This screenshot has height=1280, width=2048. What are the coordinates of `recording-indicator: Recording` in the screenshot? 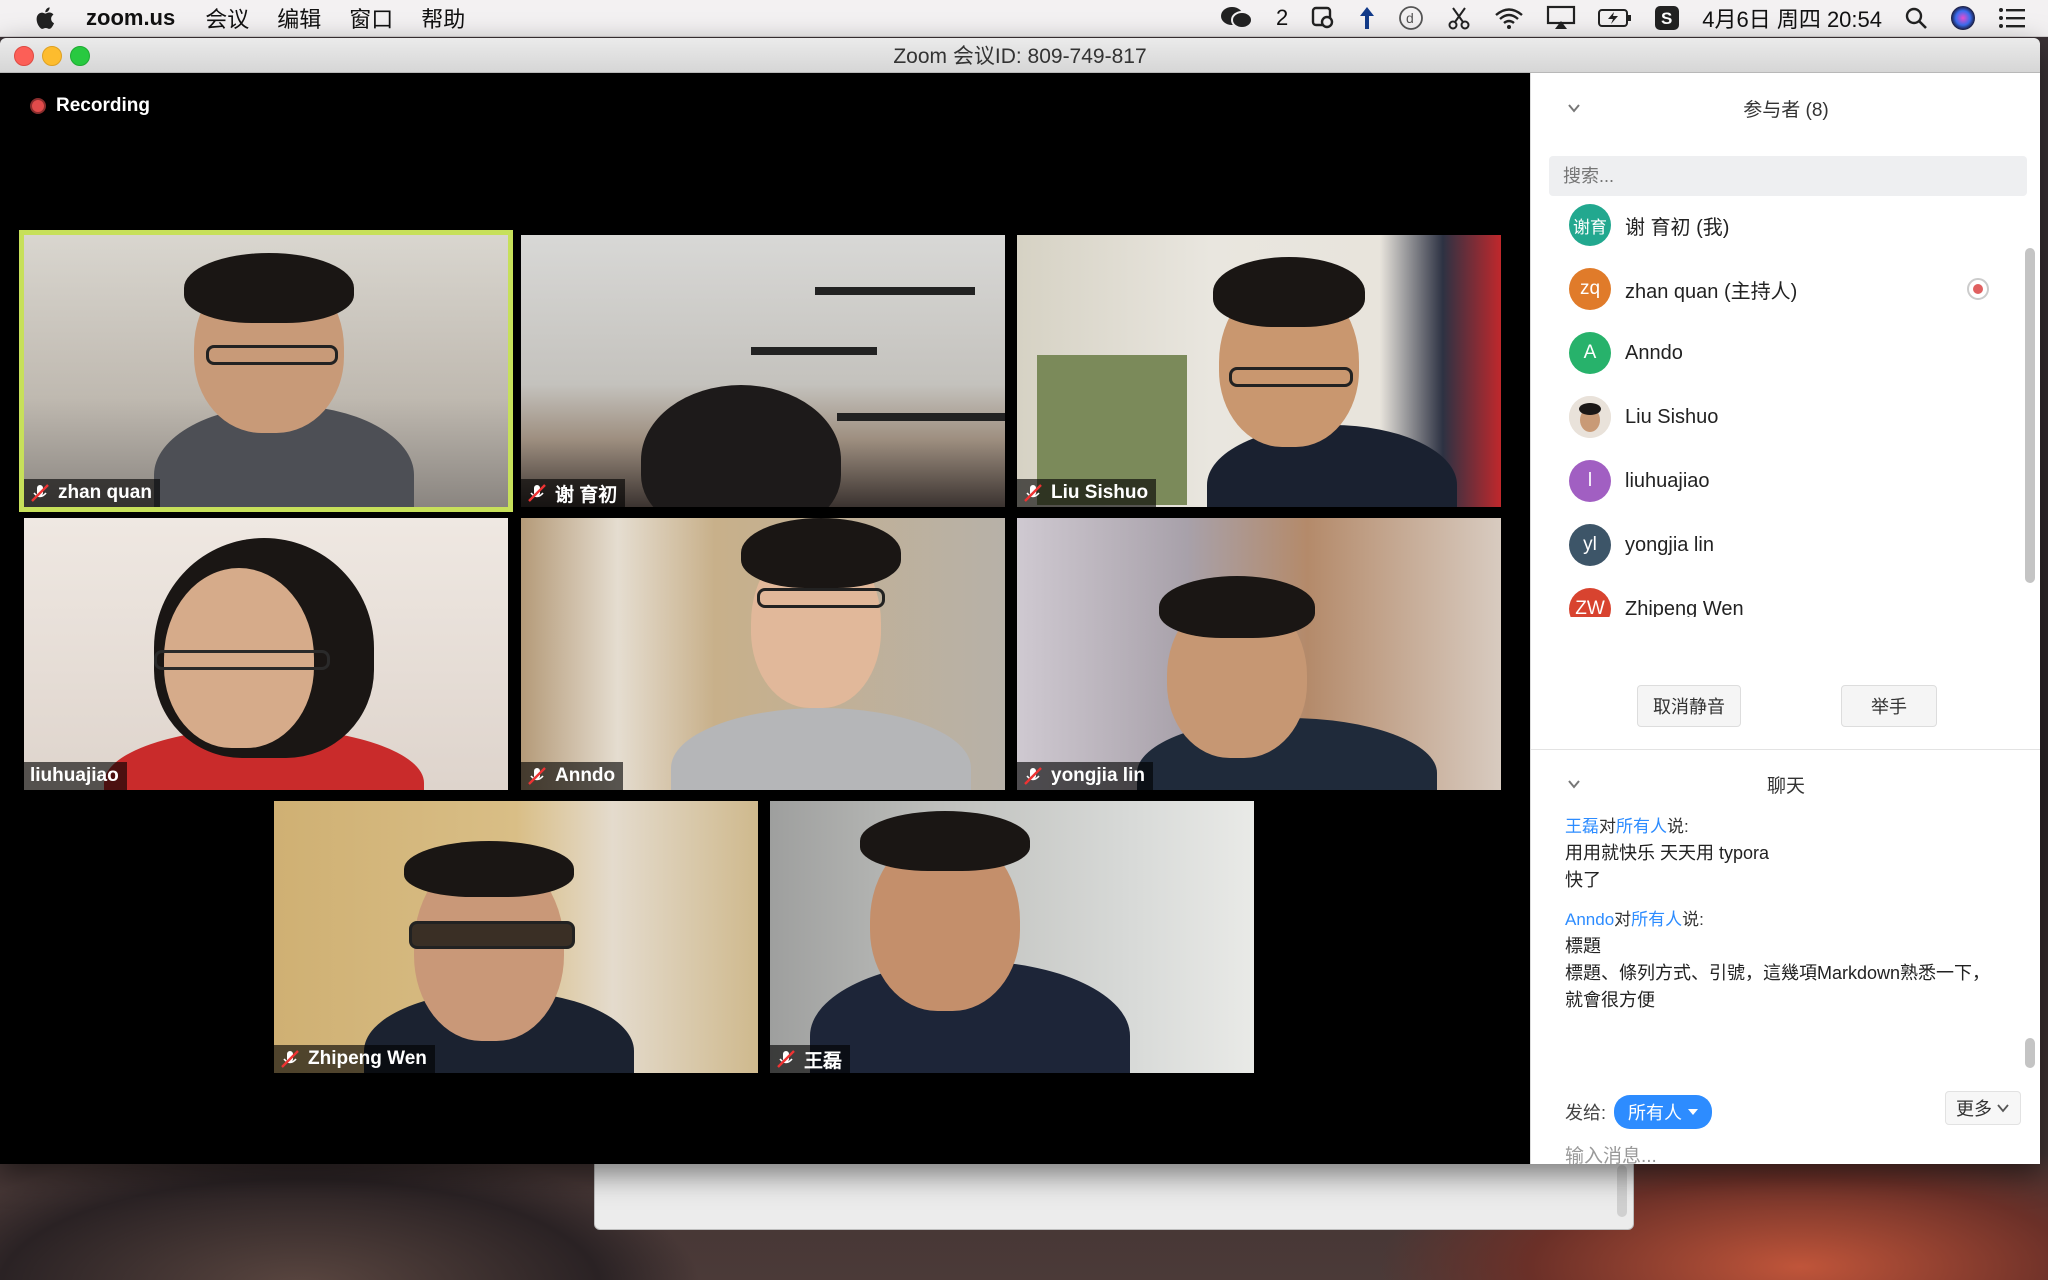 It's located at (90, 106).